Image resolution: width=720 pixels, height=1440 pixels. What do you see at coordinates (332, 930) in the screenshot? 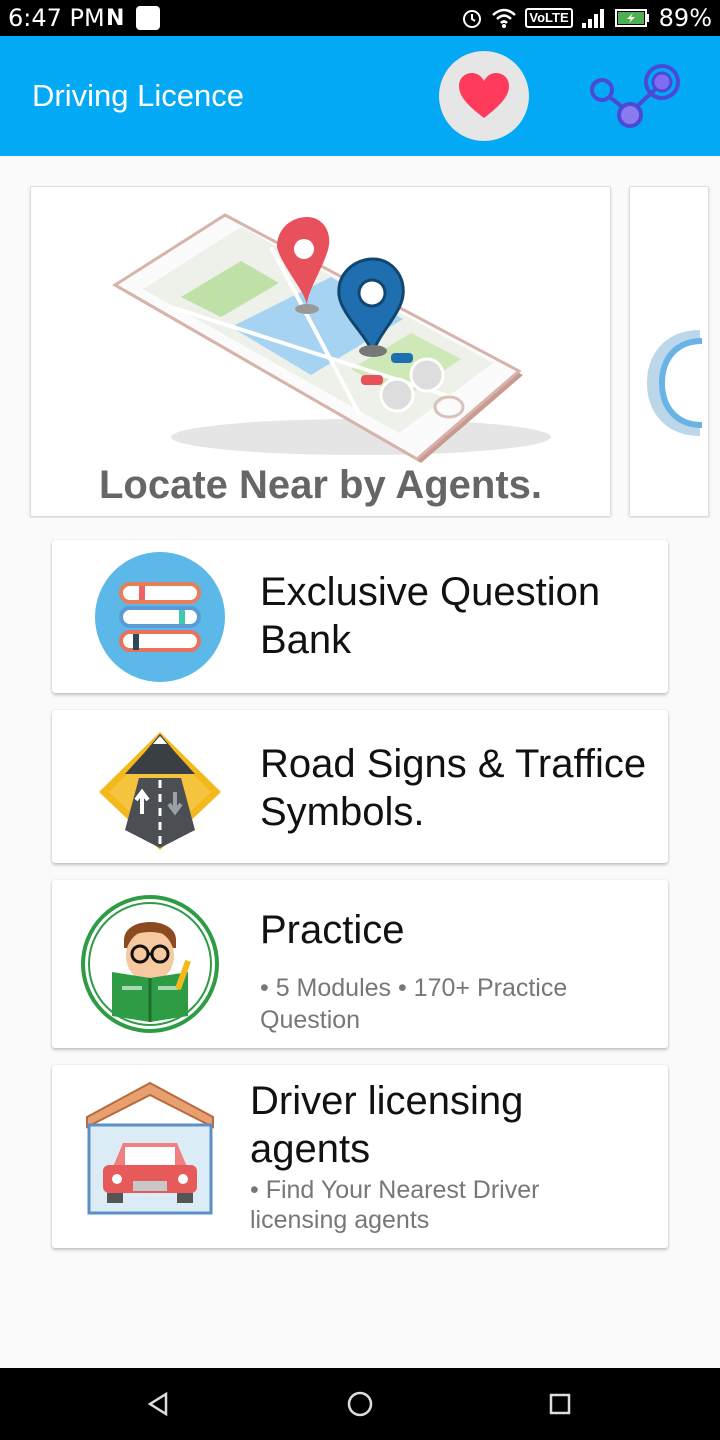
I see `practice-title: Practice` at bounding box center [332, 930].